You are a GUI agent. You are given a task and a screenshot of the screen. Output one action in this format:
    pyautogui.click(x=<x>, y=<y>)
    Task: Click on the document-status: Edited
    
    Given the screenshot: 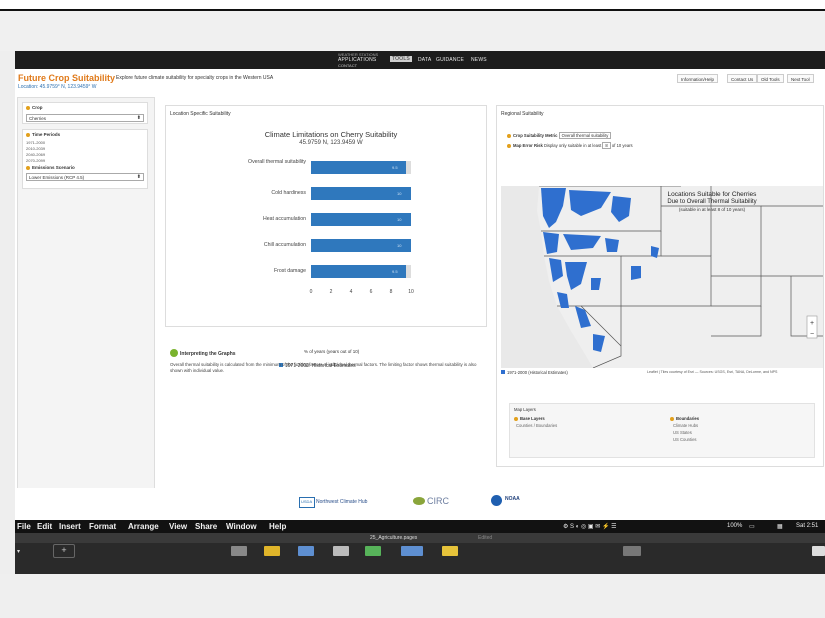 What is the action you would take?
    pyautogui.click(x=485, y=538)
    